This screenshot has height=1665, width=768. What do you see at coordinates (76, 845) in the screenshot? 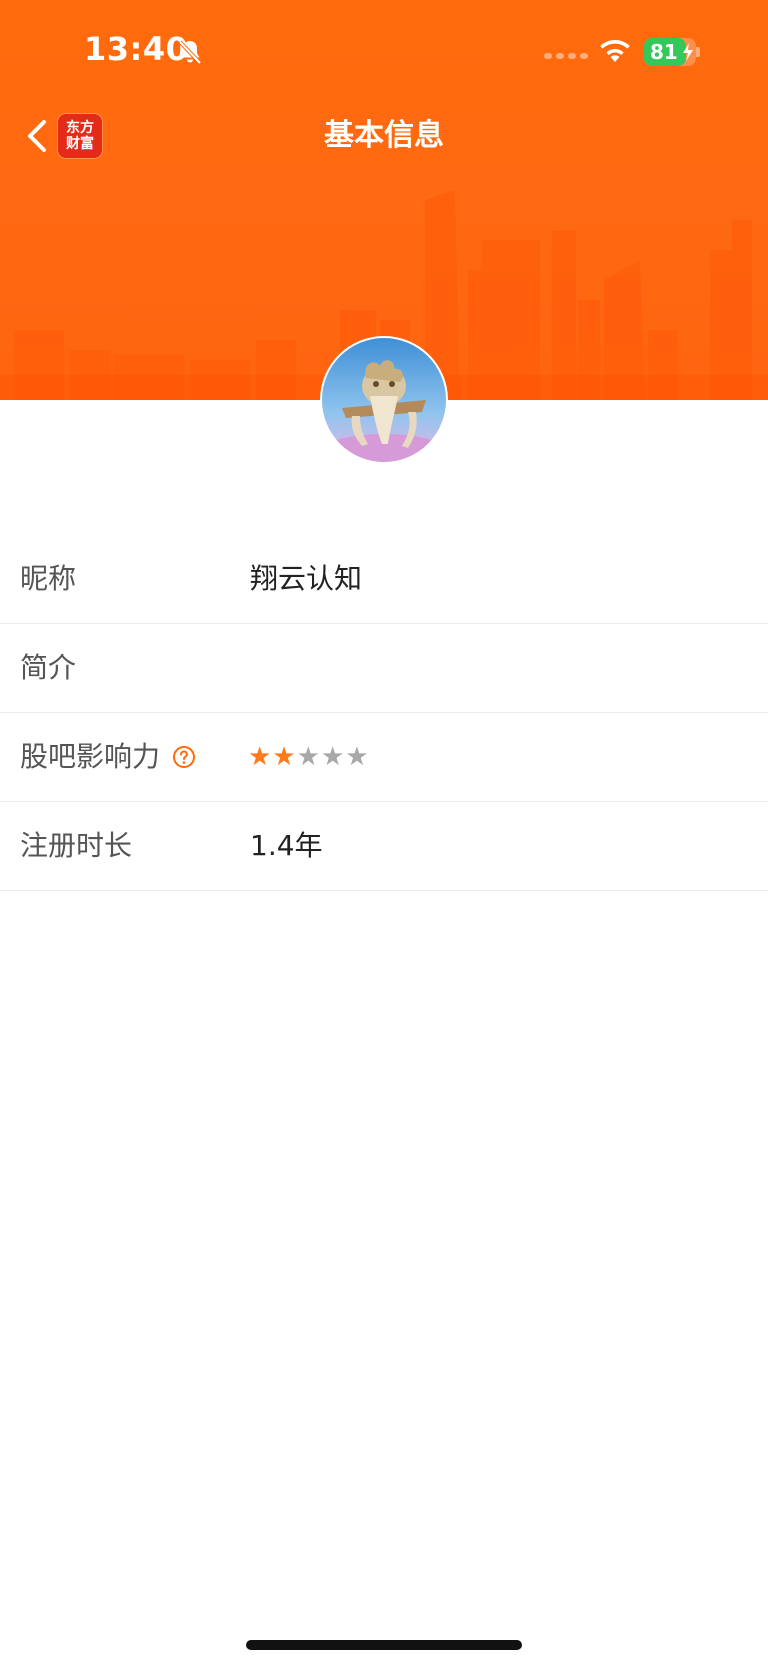
I see `registration-duration-label: 注册时长` at bounding box center [76, 845].